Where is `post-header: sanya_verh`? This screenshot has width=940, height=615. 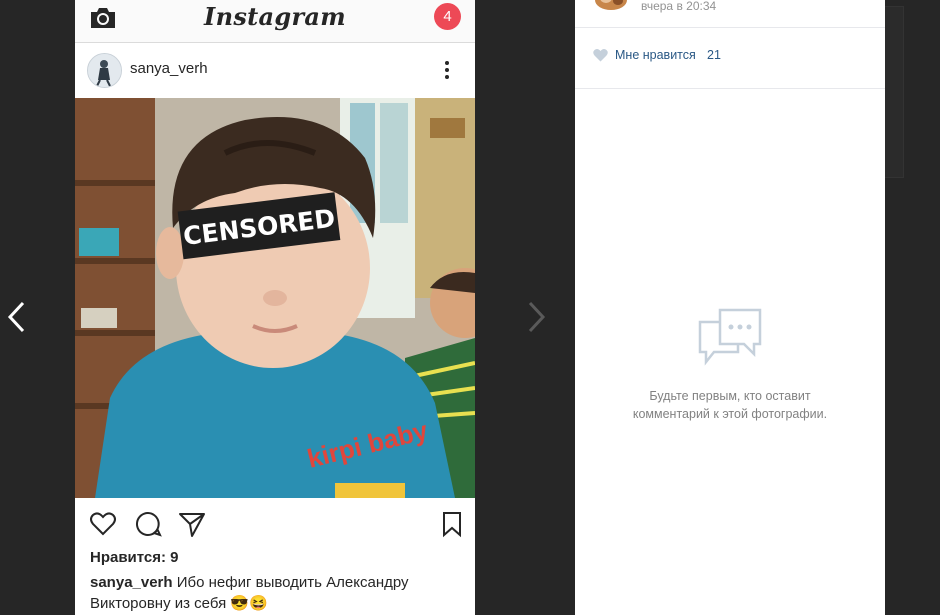 post-header: sanya_verh is located at coordinates (275, 70).